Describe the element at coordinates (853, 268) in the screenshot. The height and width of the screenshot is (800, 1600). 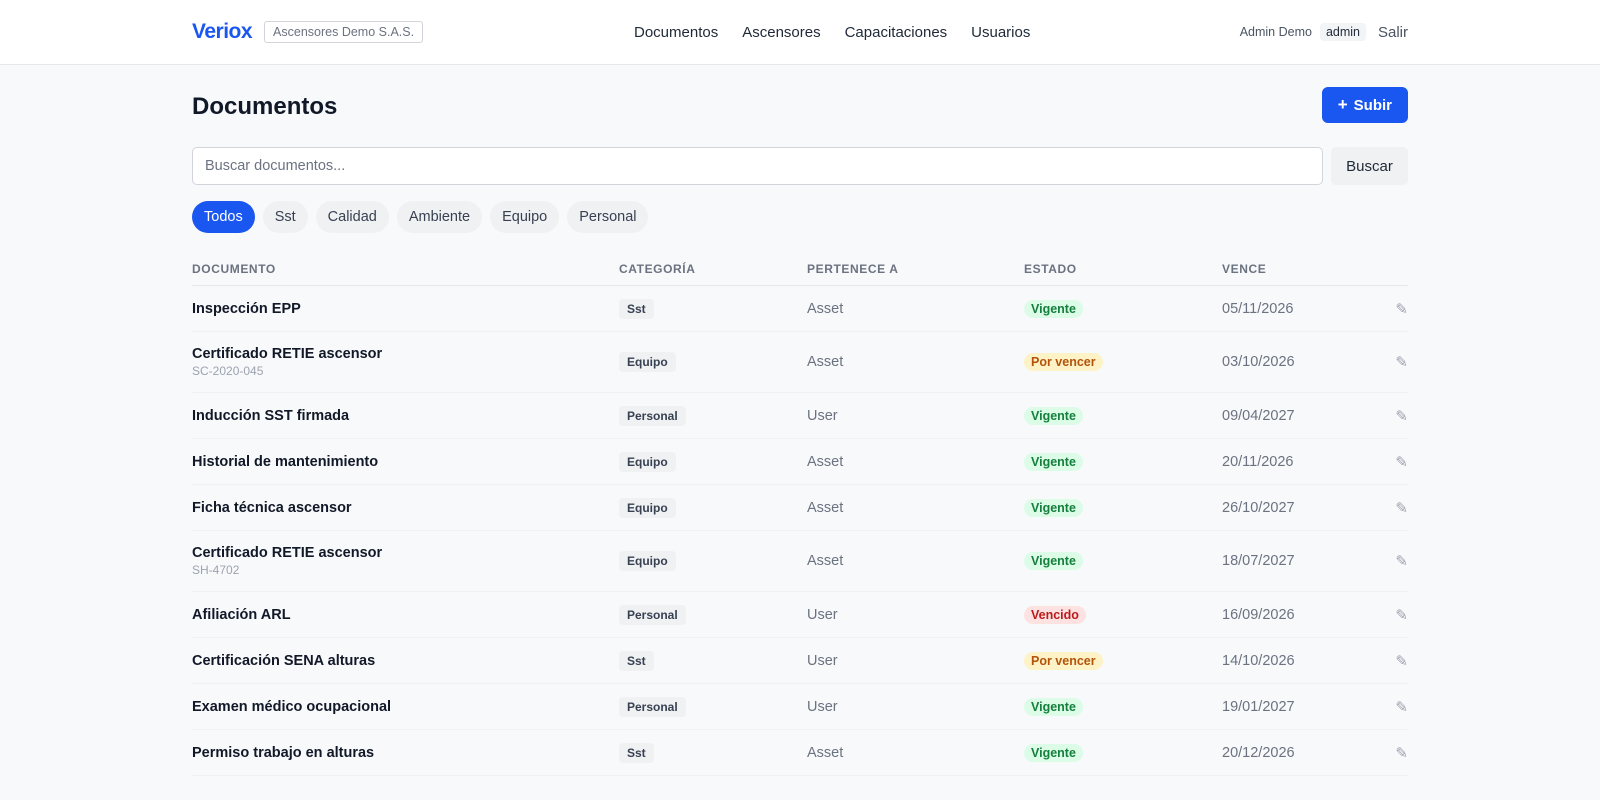
I see `header-pertenece-a: PERTENECE A` at that location.